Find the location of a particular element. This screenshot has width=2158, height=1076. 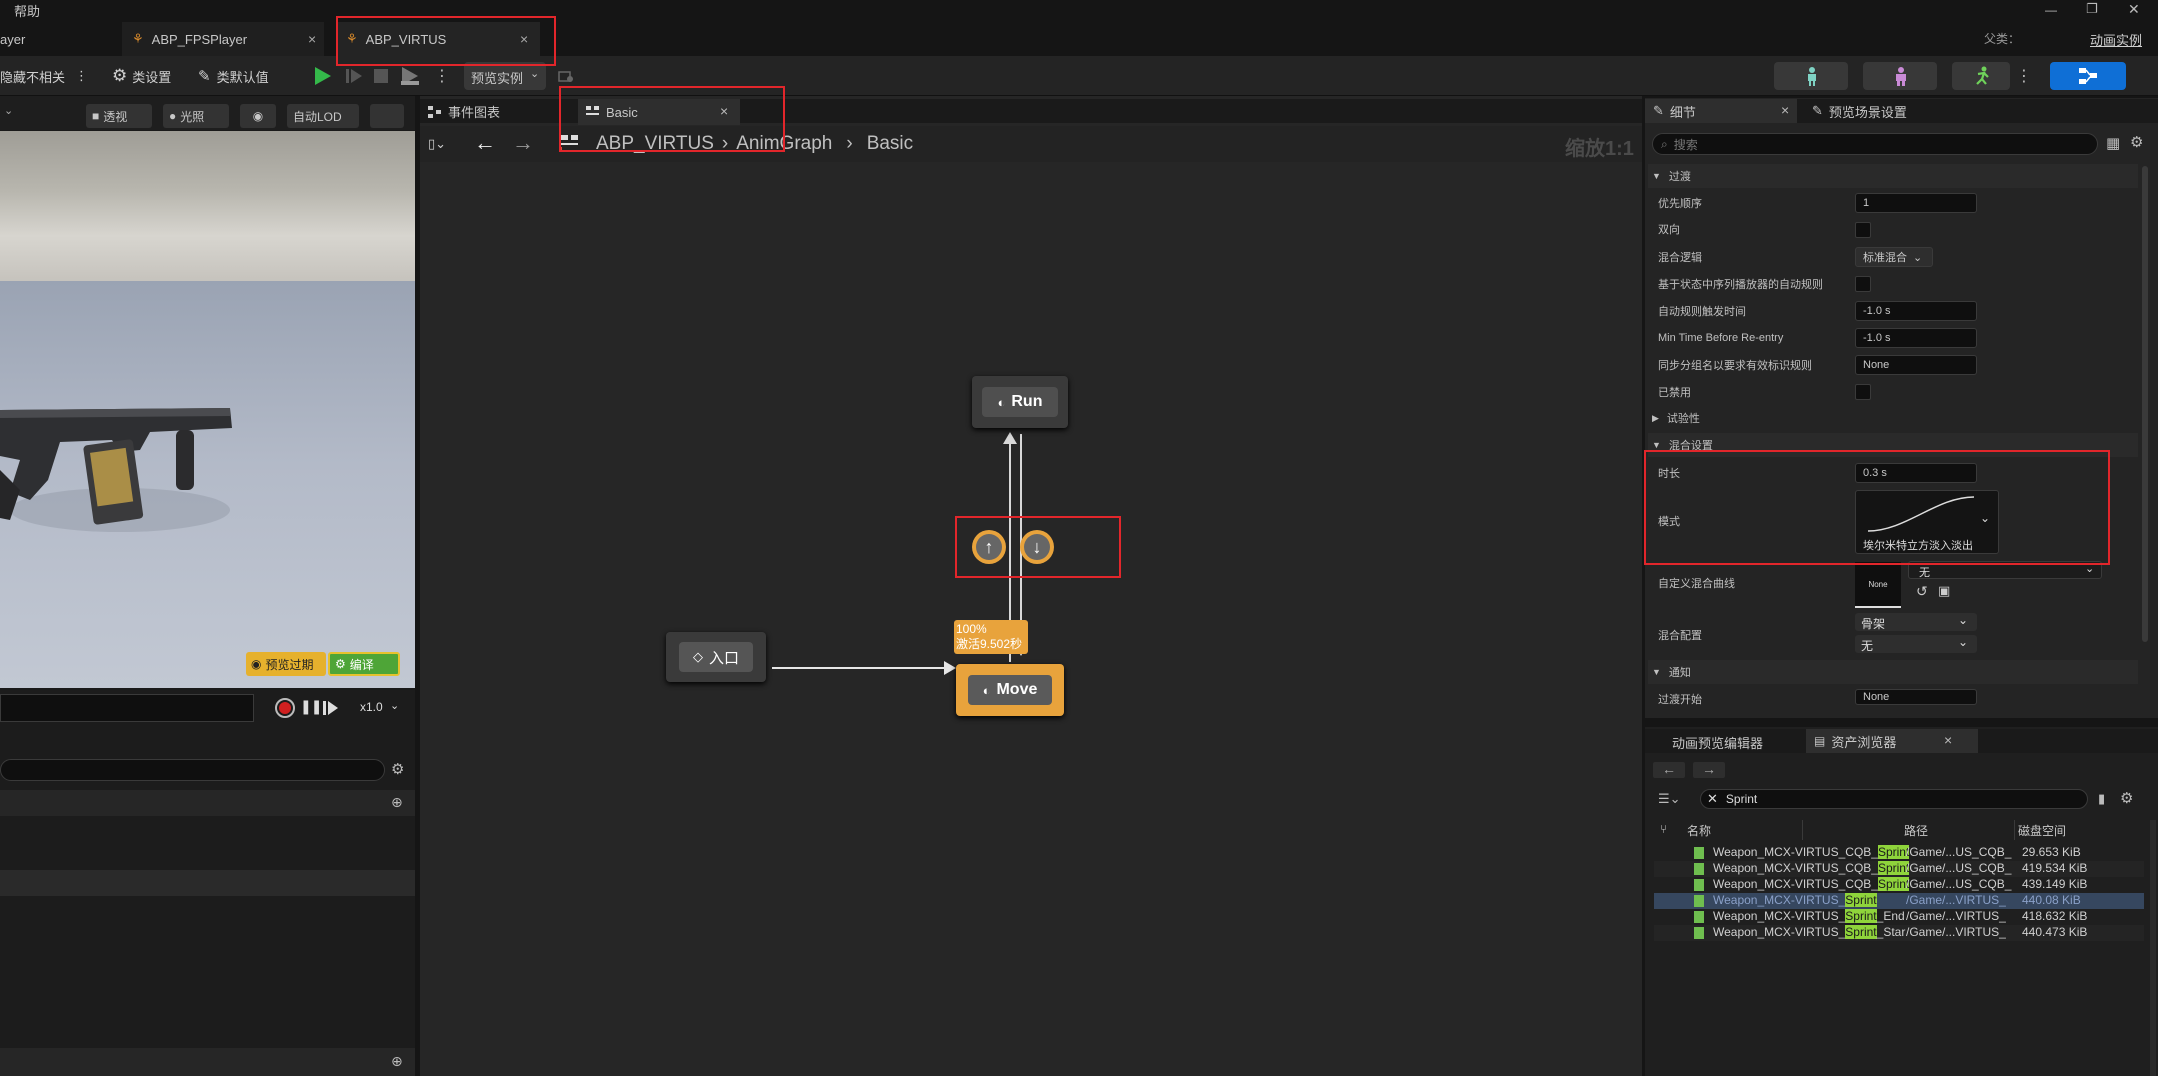

section-notifications: ▼ 通知 is located at coordinates (1893, 672).